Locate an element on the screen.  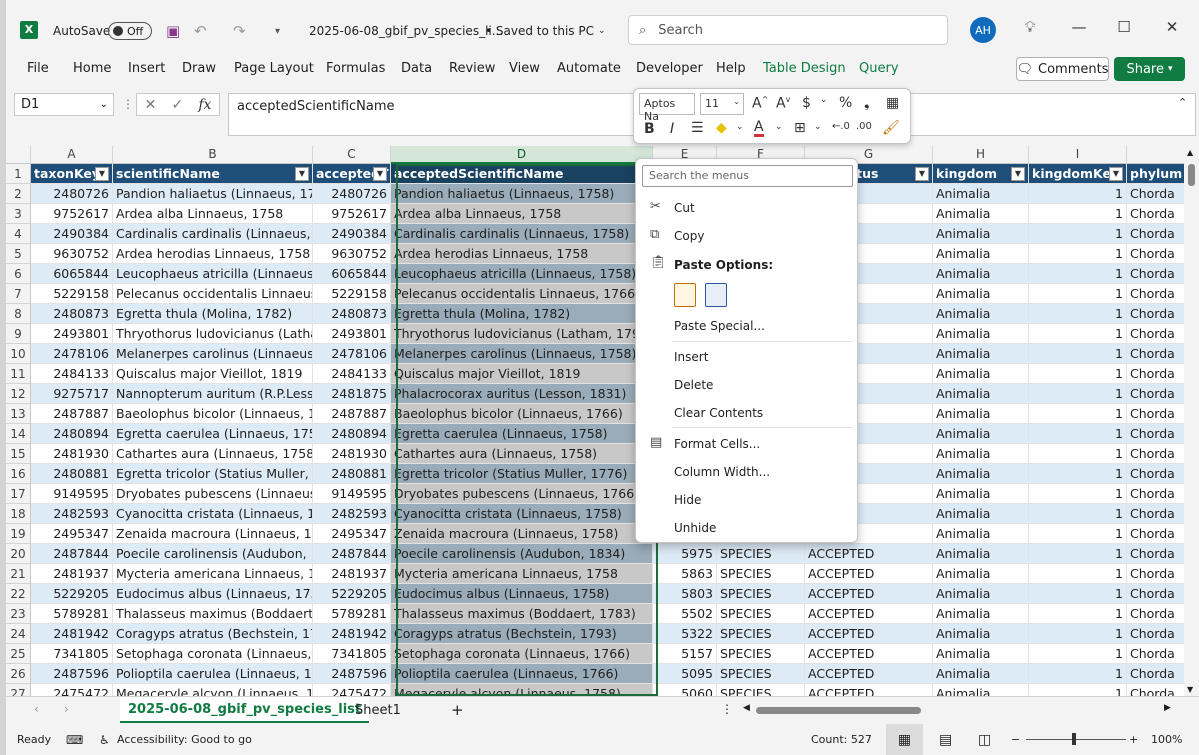
menu-item-delete: Delete is located at coordinates (693, 385).